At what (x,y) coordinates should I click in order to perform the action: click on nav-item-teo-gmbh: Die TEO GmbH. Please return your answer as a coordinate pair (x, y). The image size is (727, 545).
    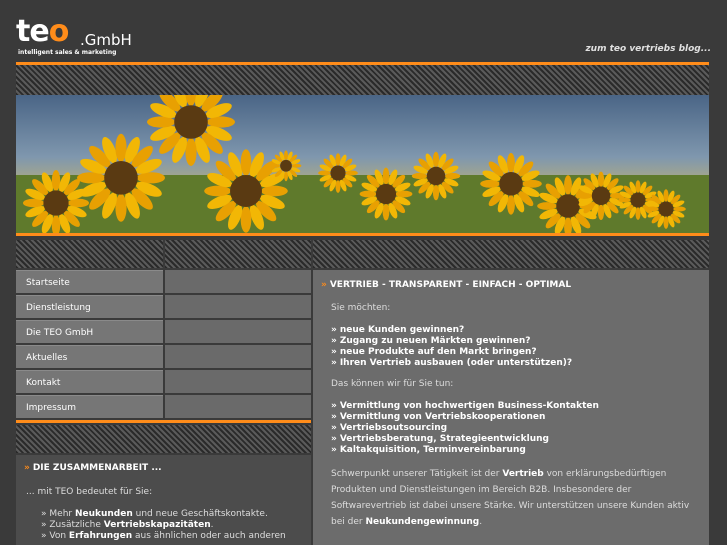
    Looking at the image, I should click on (89, 331).